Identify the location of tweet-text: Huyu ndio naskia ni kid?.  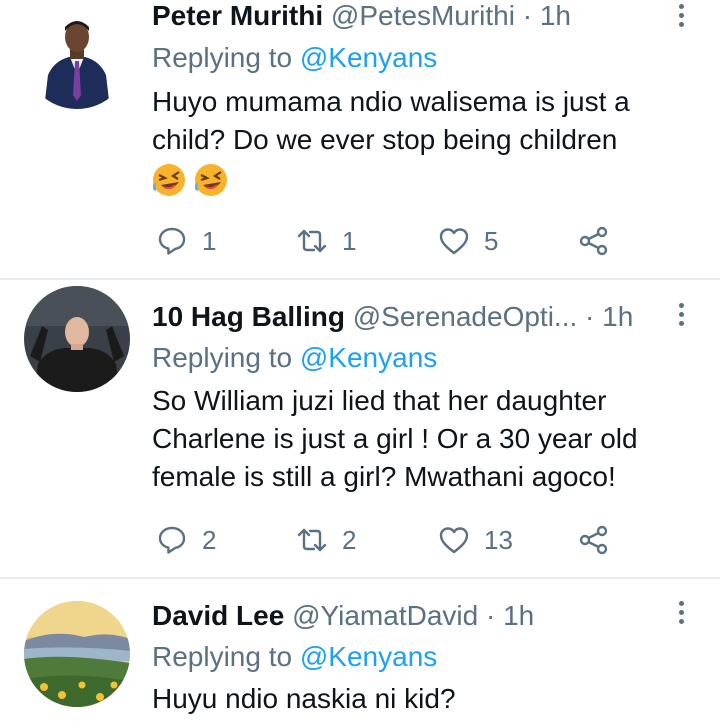
(422, 699).